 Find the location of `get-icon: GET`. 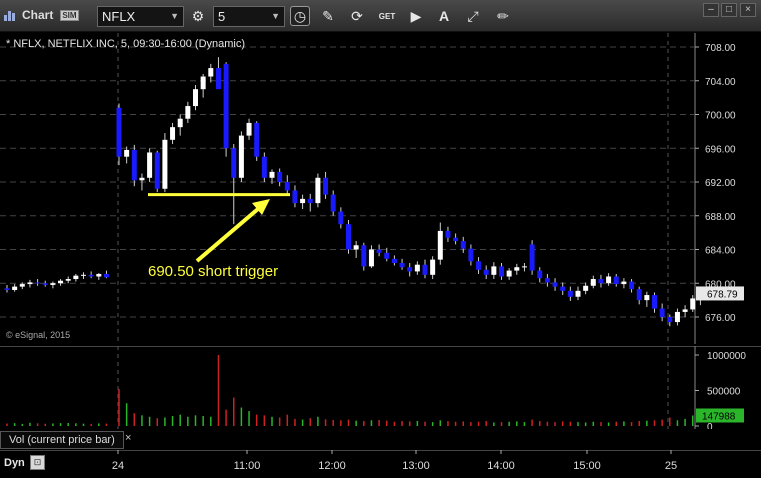

get-icon: GET is located at coordinates (387, 16).